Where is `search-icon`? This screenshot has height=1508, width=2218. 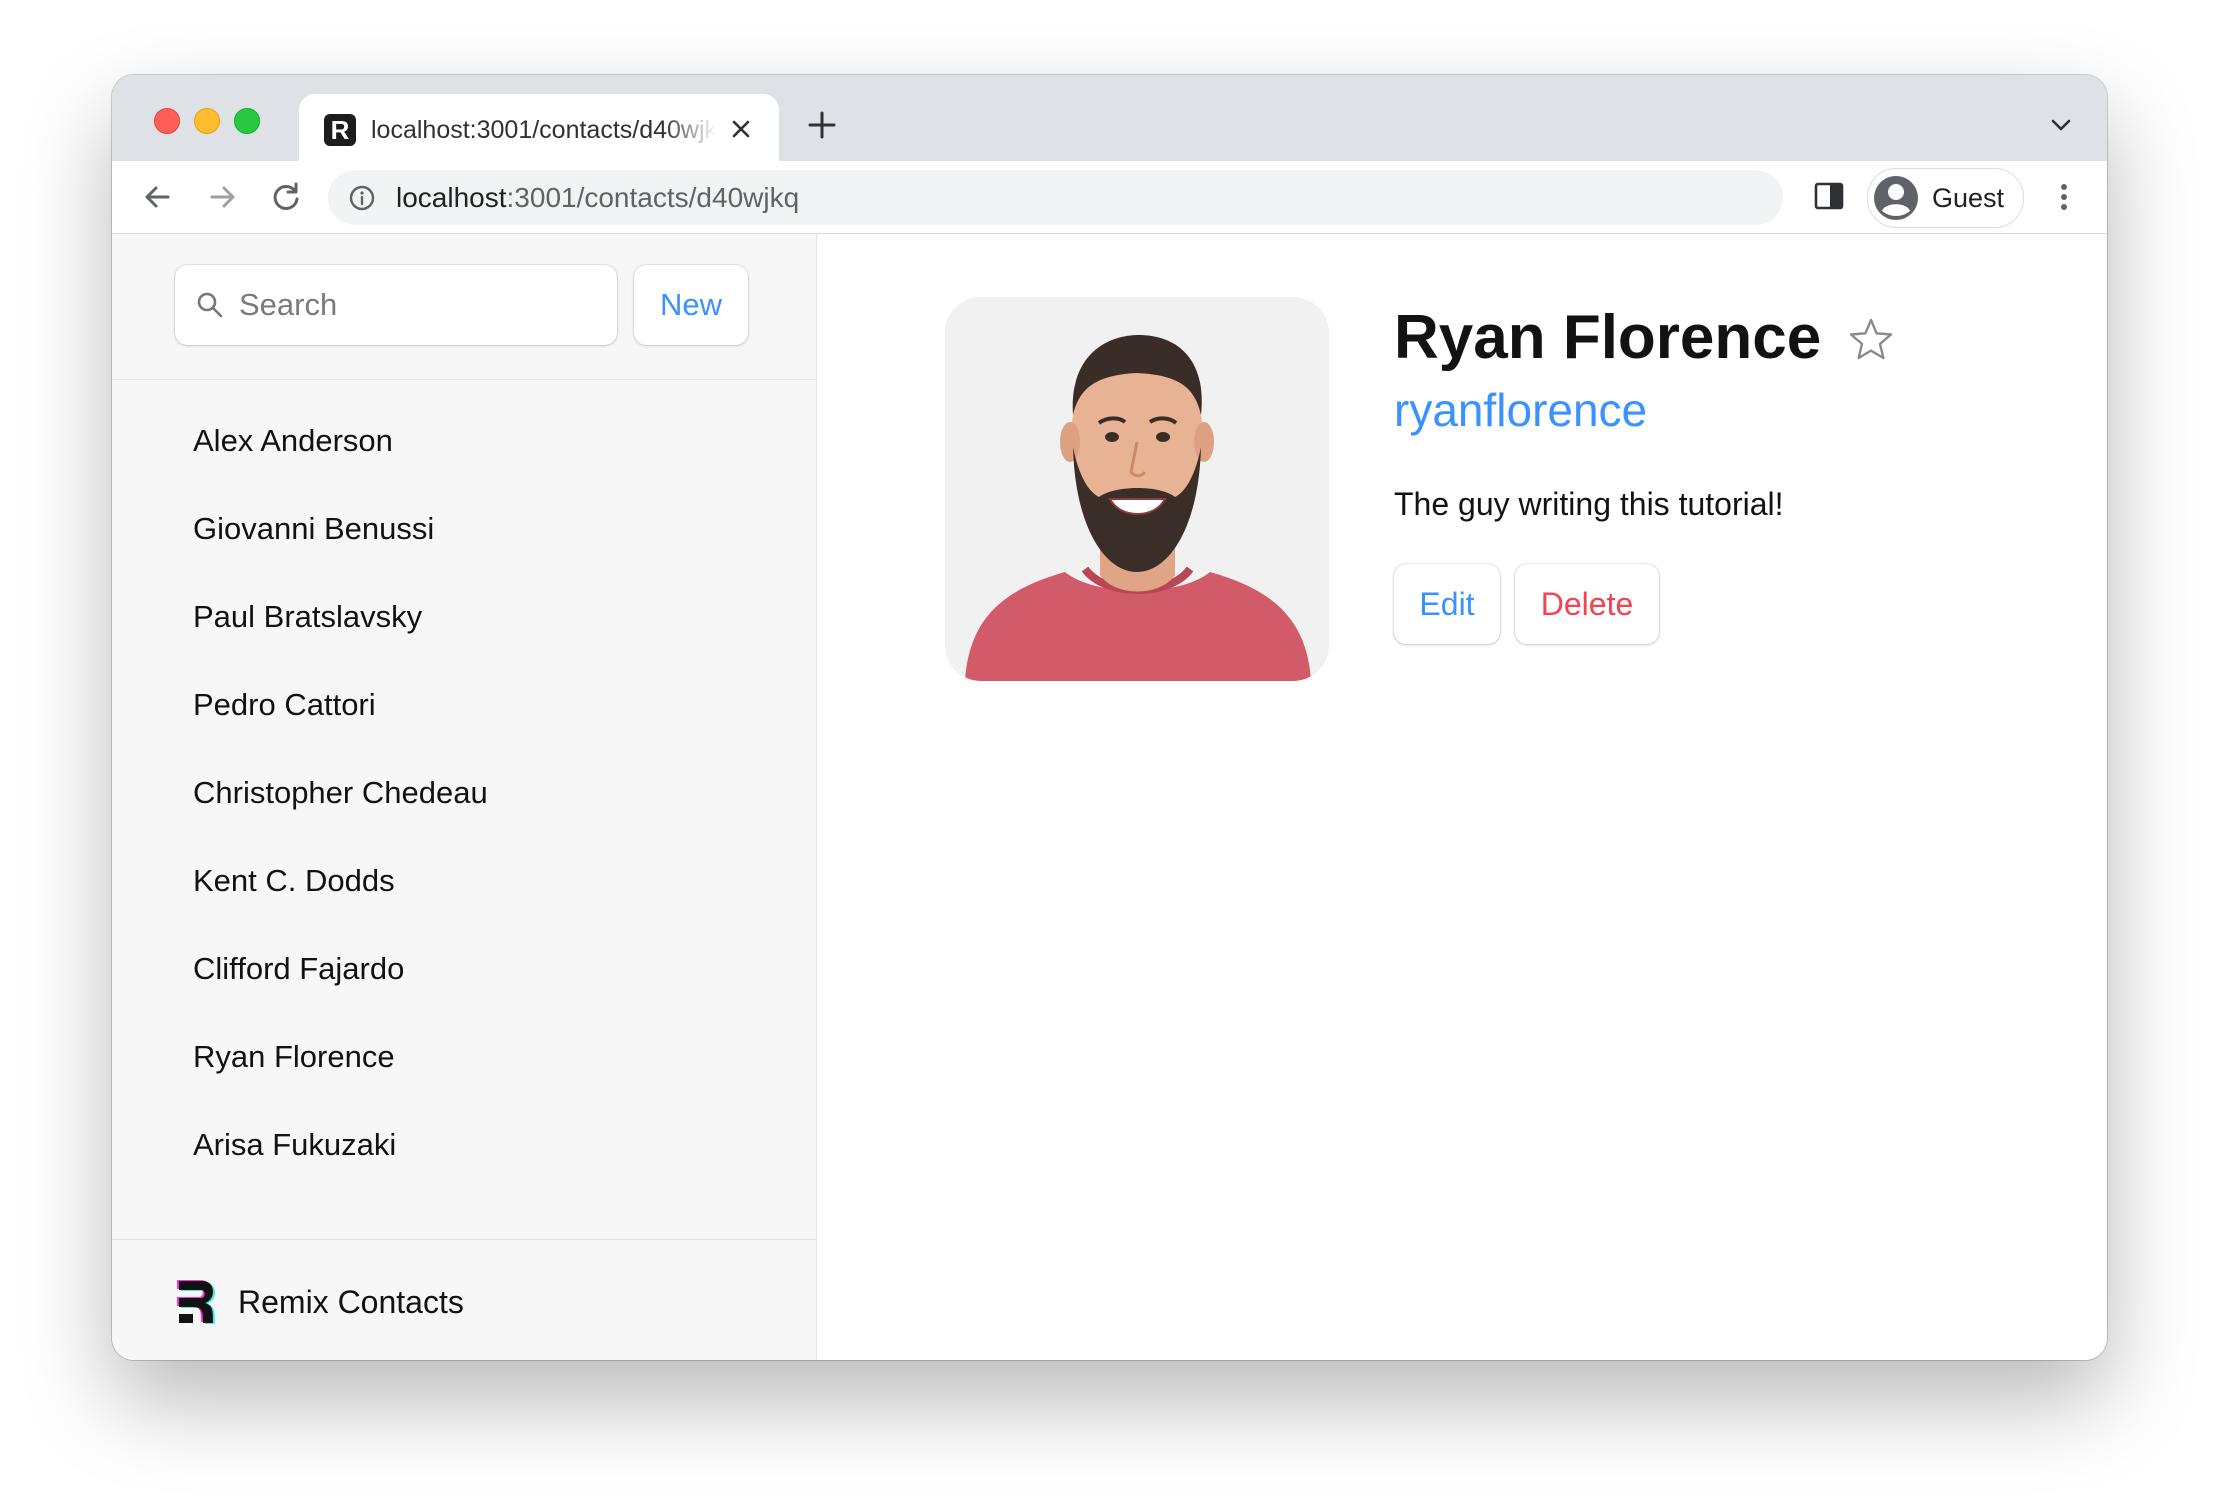
search-icon is located at coordinates (210, 305).